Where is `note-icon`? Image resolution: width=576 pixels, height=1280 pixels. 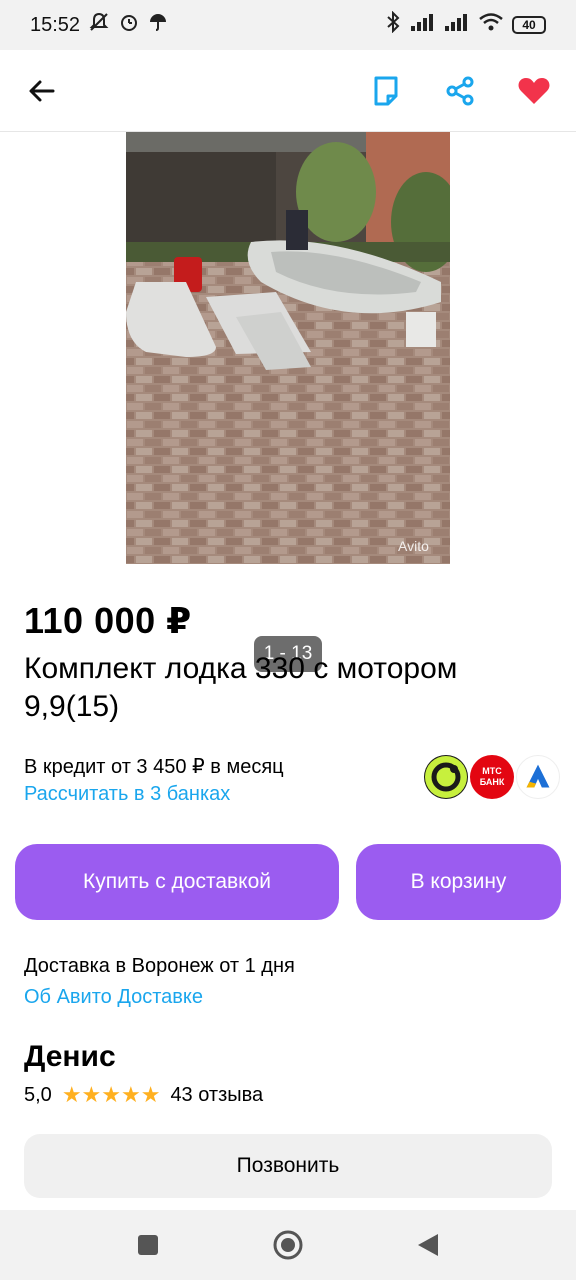
note-icon is located at coordinates (386, 90).